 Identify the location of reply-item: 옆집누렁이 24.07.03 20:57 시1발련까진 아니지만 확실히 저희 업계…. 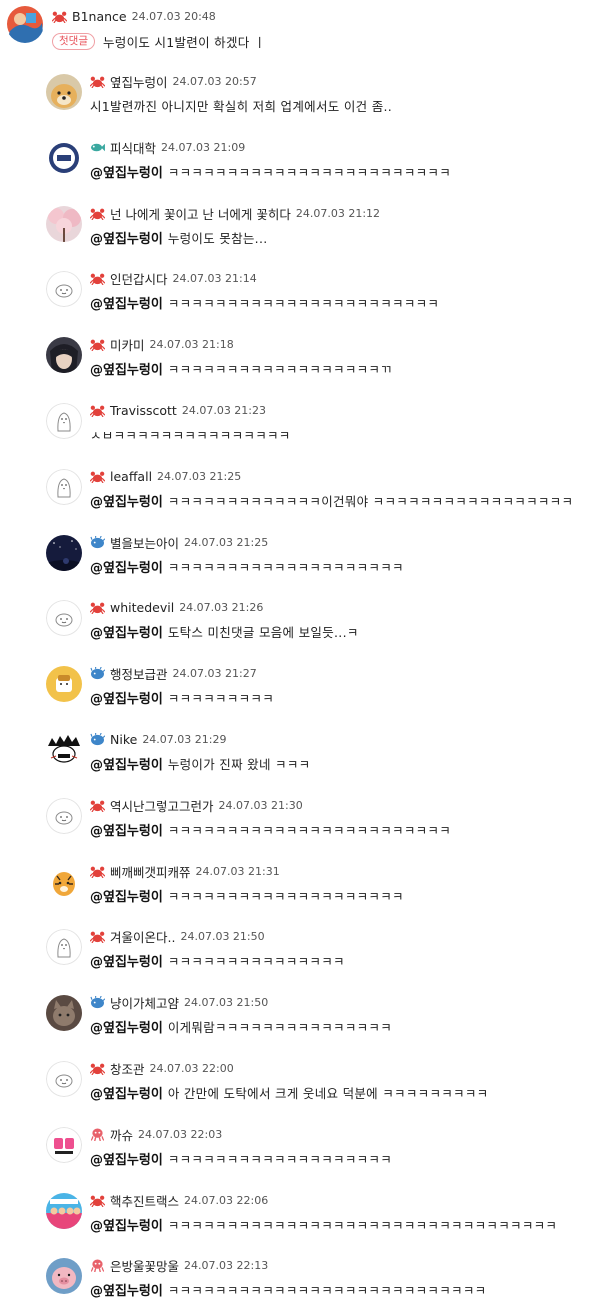
(321, 100).